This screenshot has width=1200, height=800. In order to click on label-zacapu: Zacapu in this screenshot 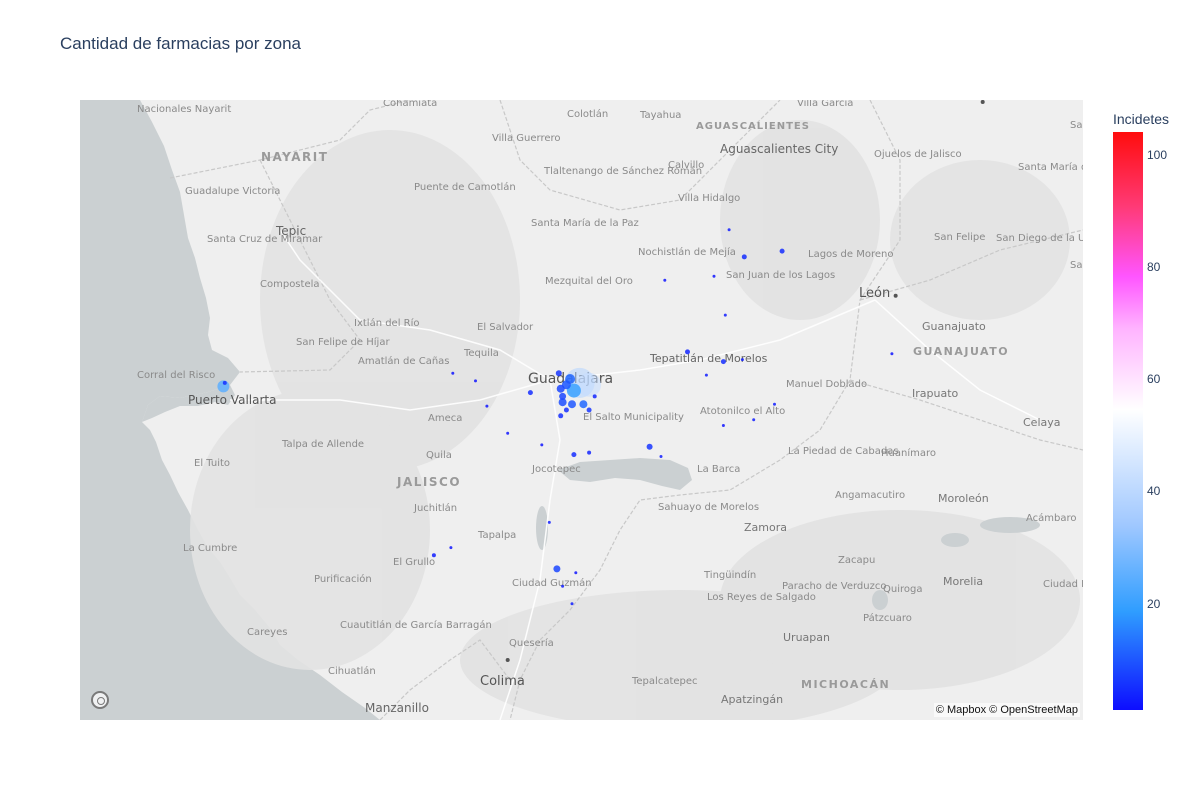, I will do `click(856, 560)`.